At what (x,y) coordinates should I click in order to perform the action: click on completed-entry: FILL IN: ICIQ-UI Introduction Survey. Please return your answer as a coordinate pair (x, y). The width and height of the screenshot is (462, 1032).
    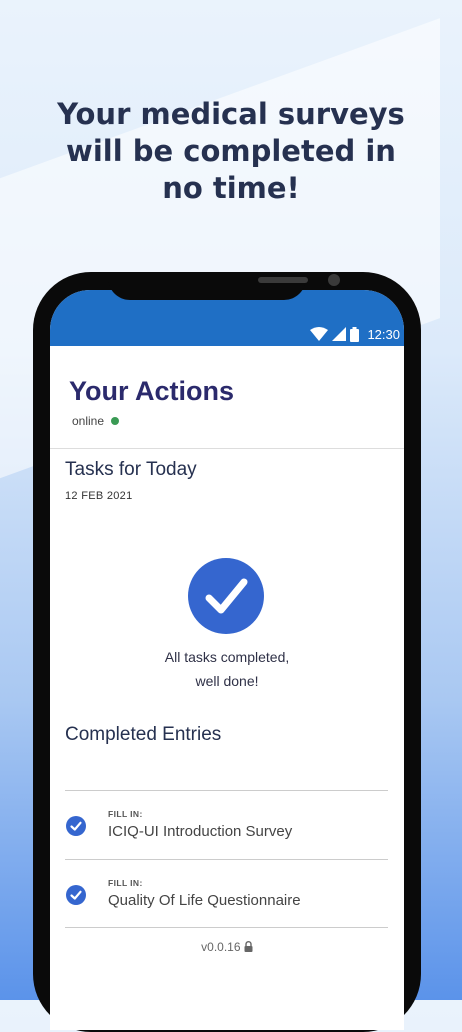
    Looking at the image, I should click on (226, 824).